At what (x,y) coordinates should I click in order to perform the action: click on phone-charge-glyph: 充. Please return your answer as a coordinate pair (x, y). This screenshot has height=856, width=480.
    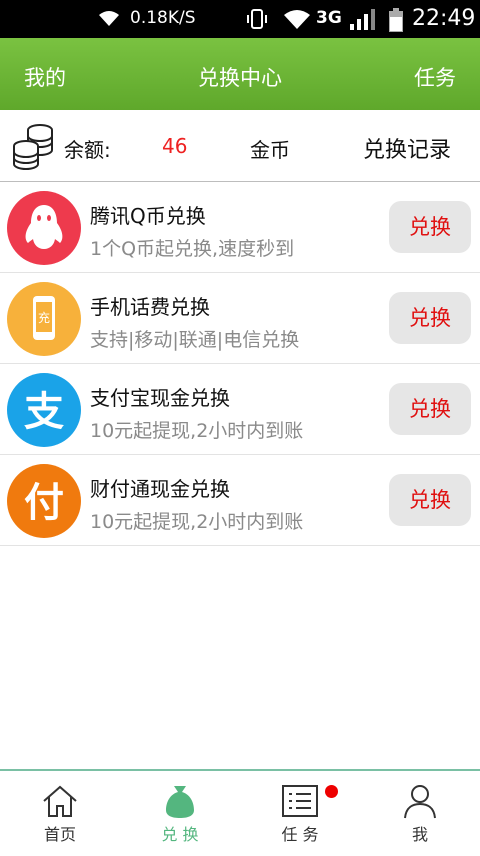
    Looking at the image, I should click on (44, 317).